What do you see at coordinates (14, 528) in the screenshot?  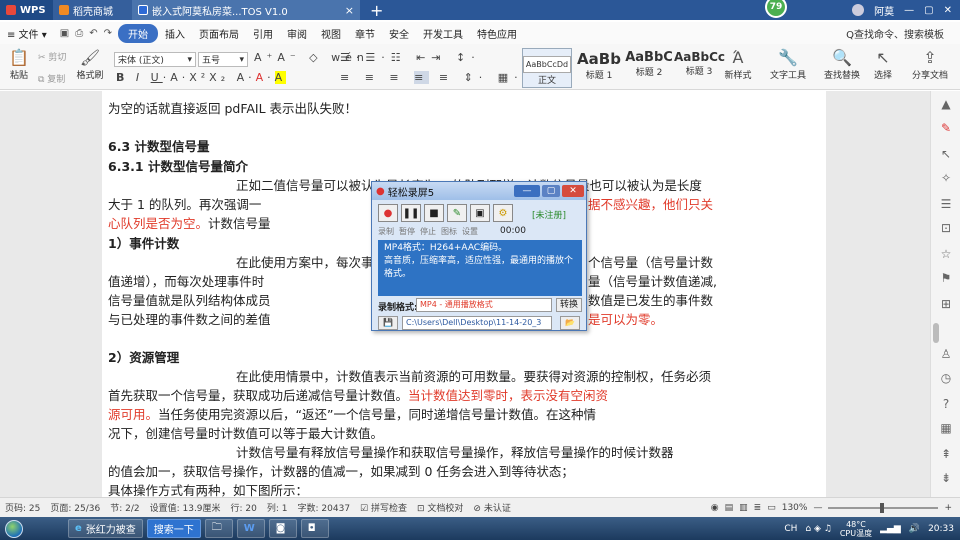 I see `start-button` at bounding box center [14, 528].